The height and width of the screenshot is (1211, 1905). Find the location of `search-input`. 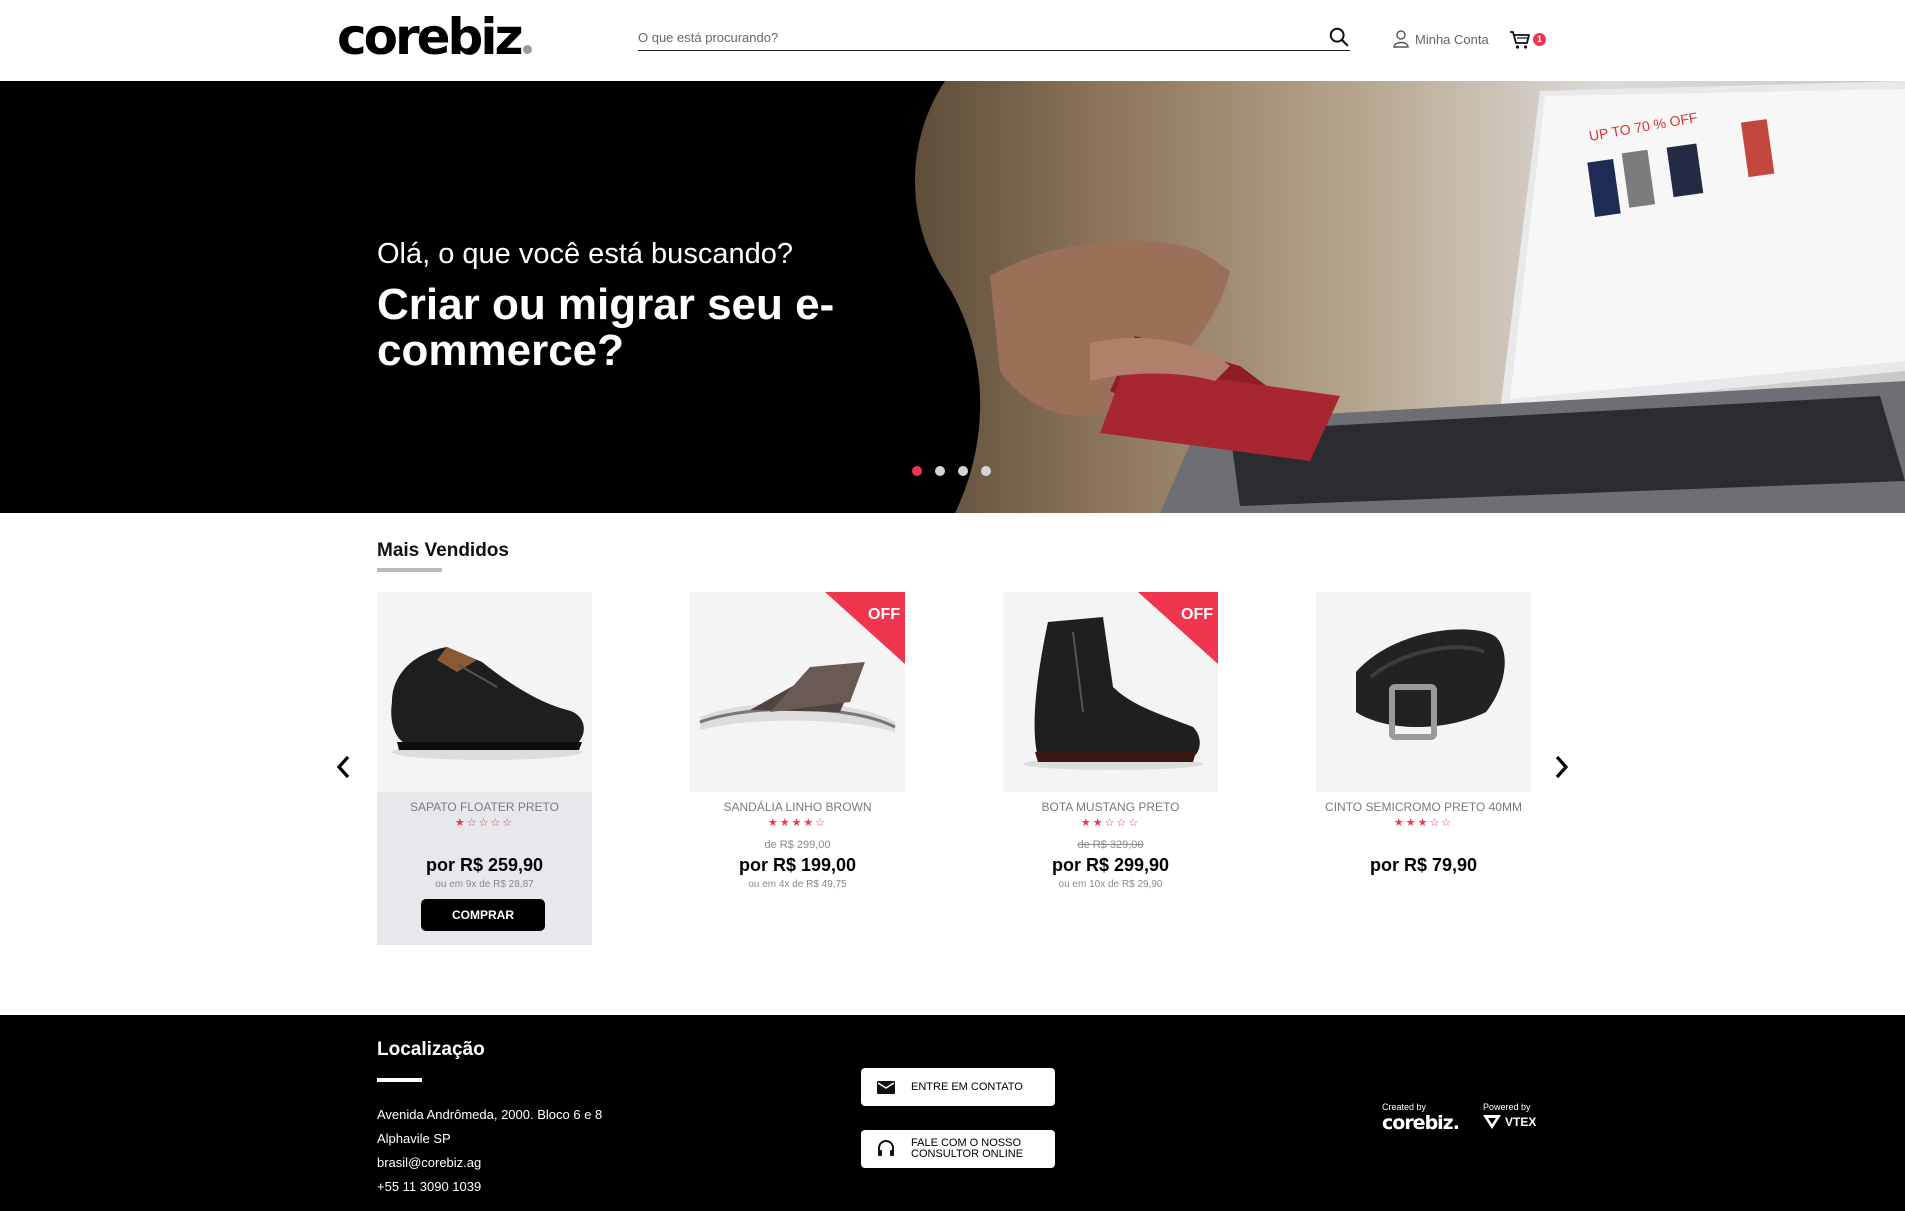

search-input is located at coordinates (968, 37).